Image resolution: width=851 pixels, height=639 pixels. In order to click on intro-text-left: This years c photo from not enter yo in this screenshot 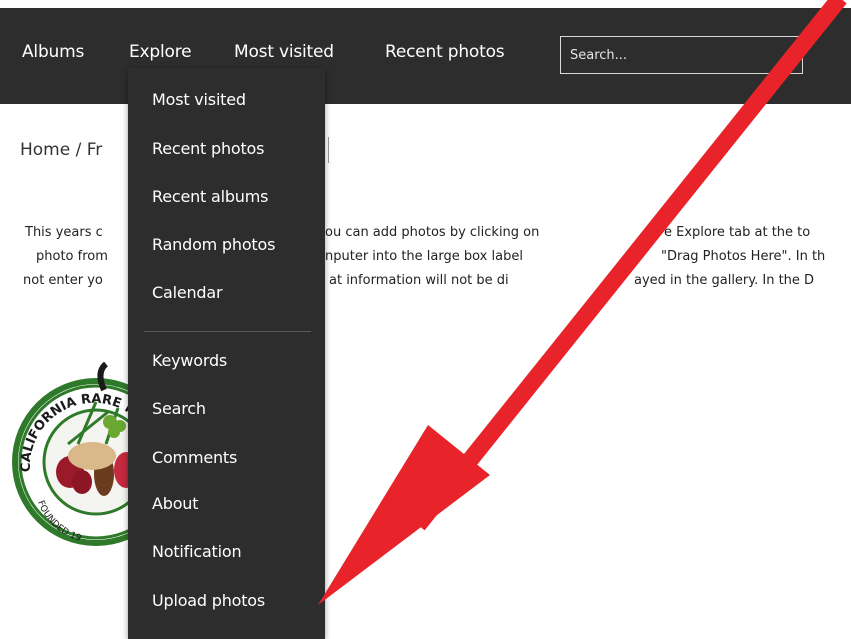, I will do `click(65, 257)`.